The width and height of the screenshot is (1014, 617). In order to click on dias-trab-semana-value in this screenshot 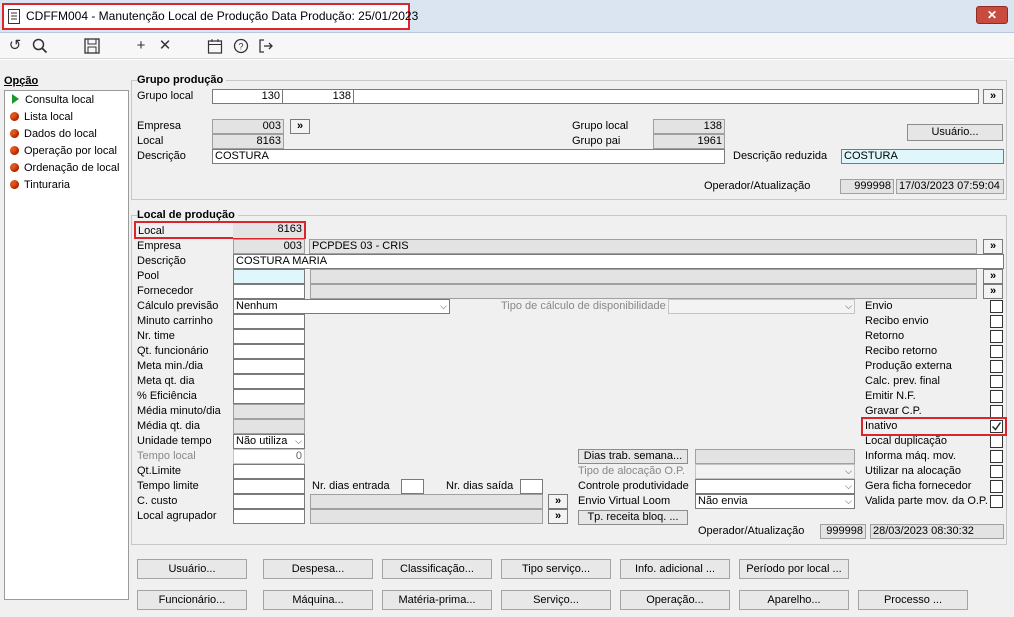, I will do `click(775, 456)`.